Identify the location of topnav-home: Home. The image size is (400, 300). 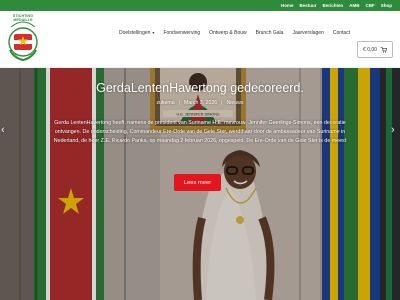
(287, 5).